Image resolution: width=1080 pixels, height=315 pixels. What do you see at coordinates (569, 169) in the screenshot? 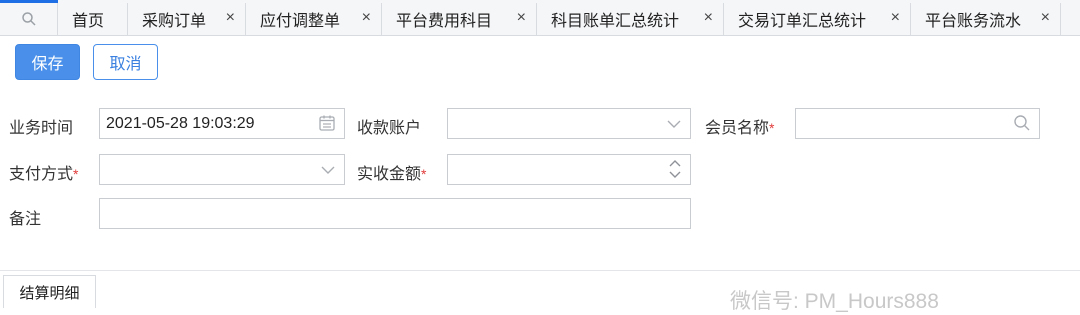
I see `received-amount-stepper` at bounding box center [569, 169].